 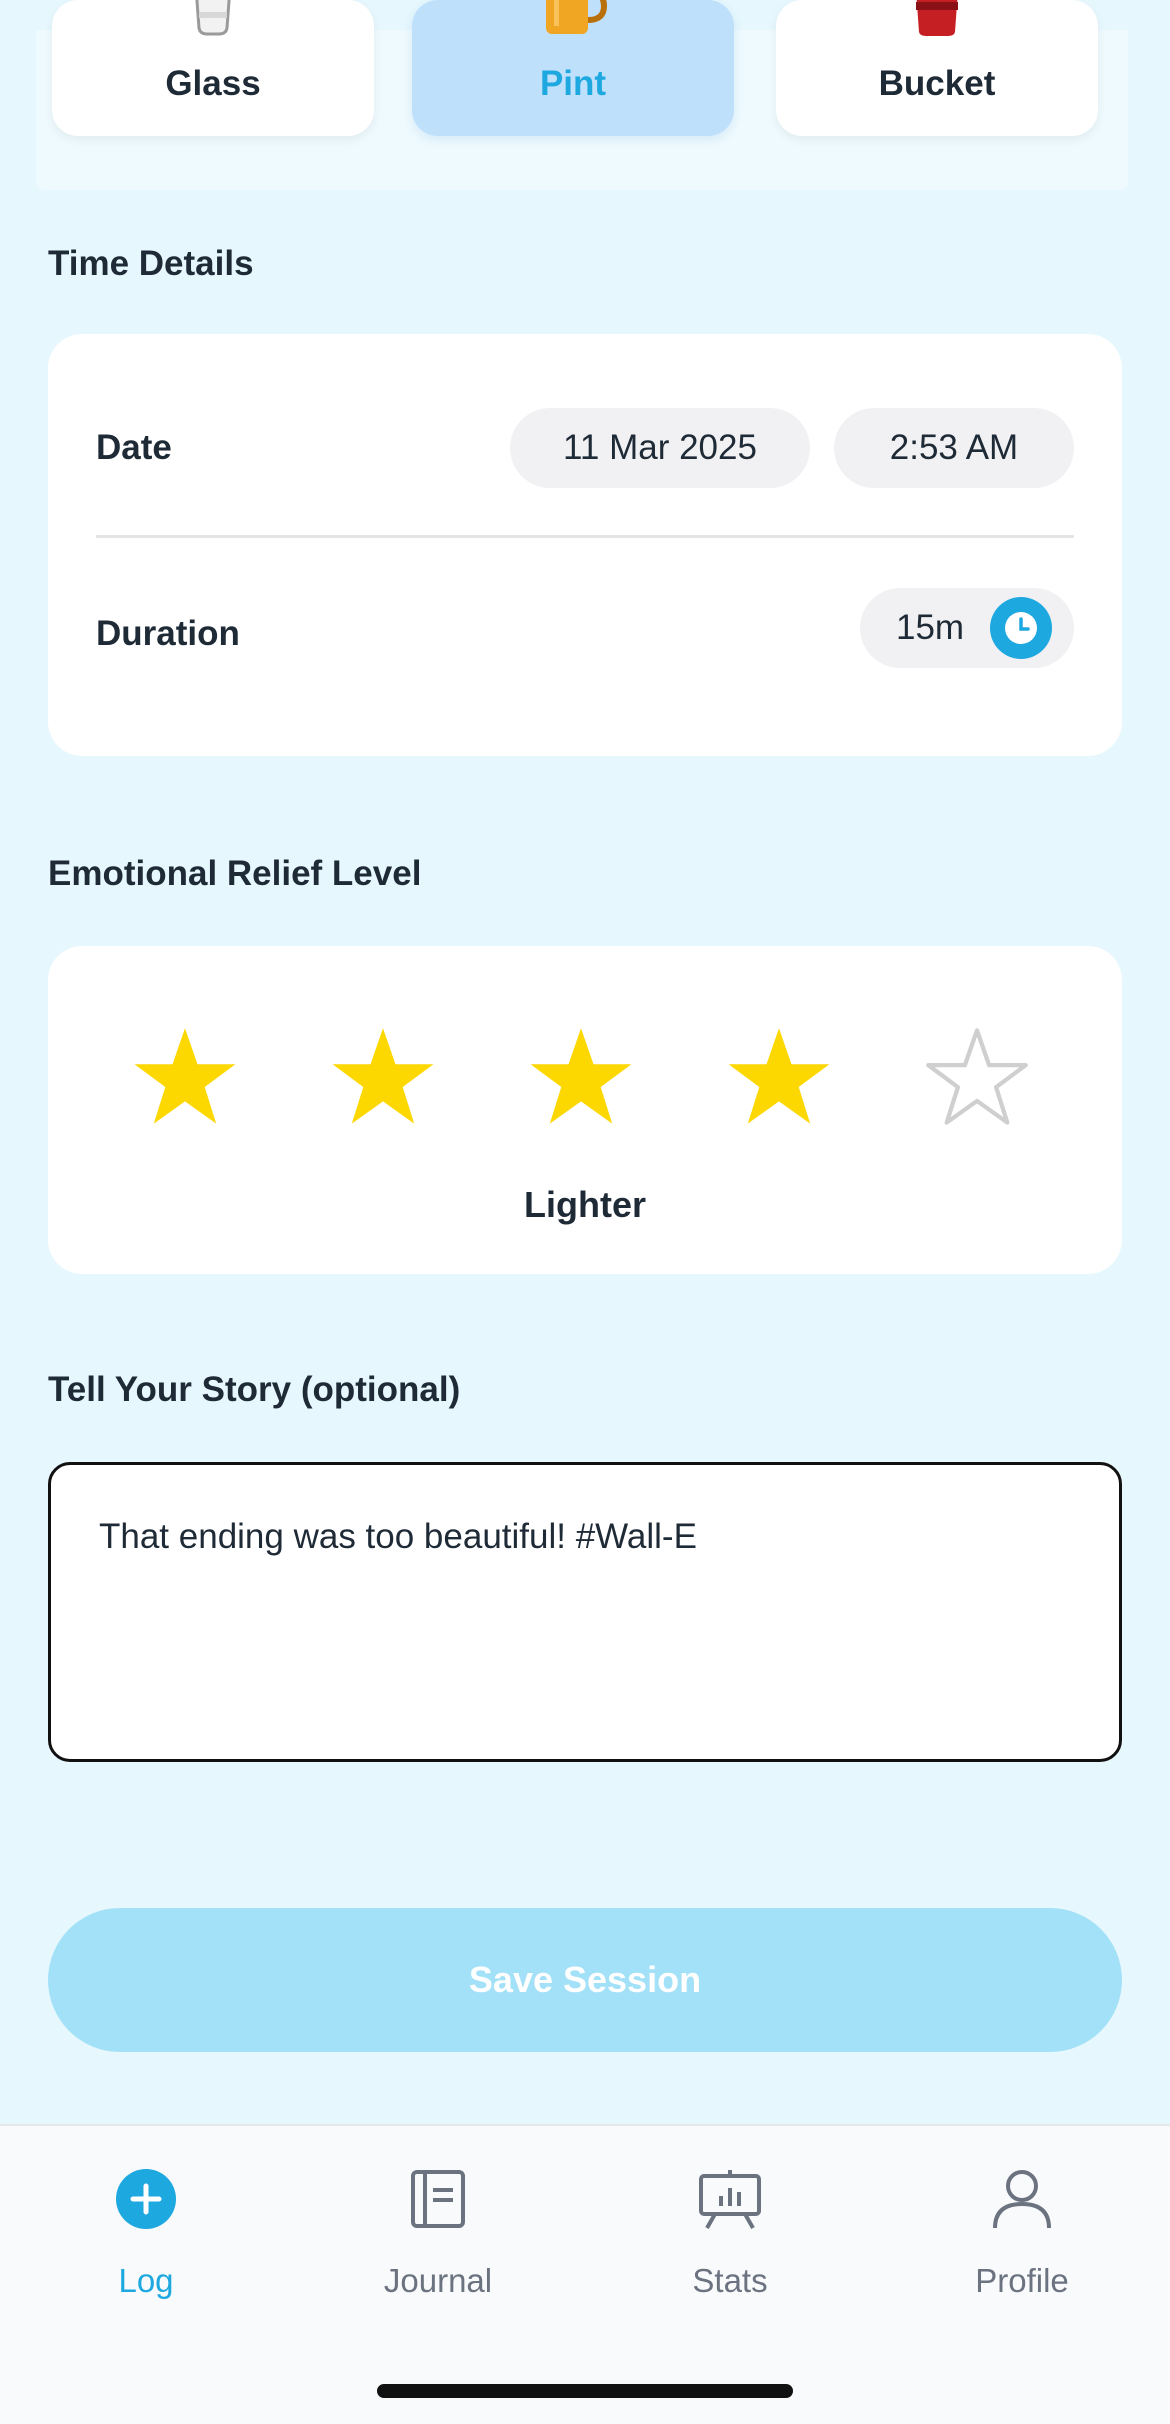 I want to click on person-icon, so click(x=1022, y=2199).